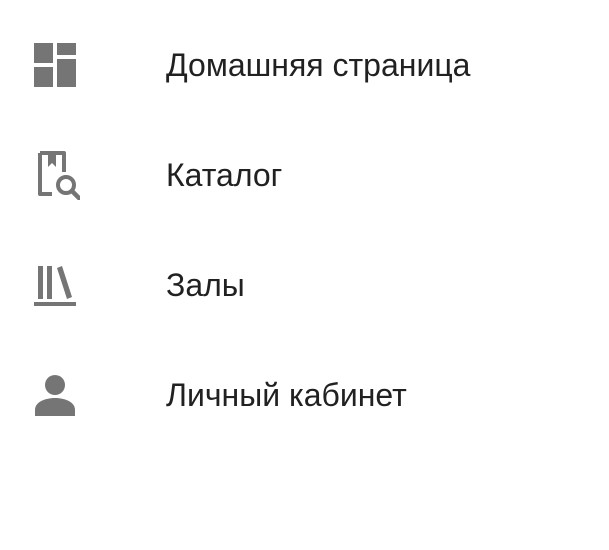  Describe the element at coordinates (286, 395) in the screenshot. I see `nav-item-label: Личный кабинет` at that location.